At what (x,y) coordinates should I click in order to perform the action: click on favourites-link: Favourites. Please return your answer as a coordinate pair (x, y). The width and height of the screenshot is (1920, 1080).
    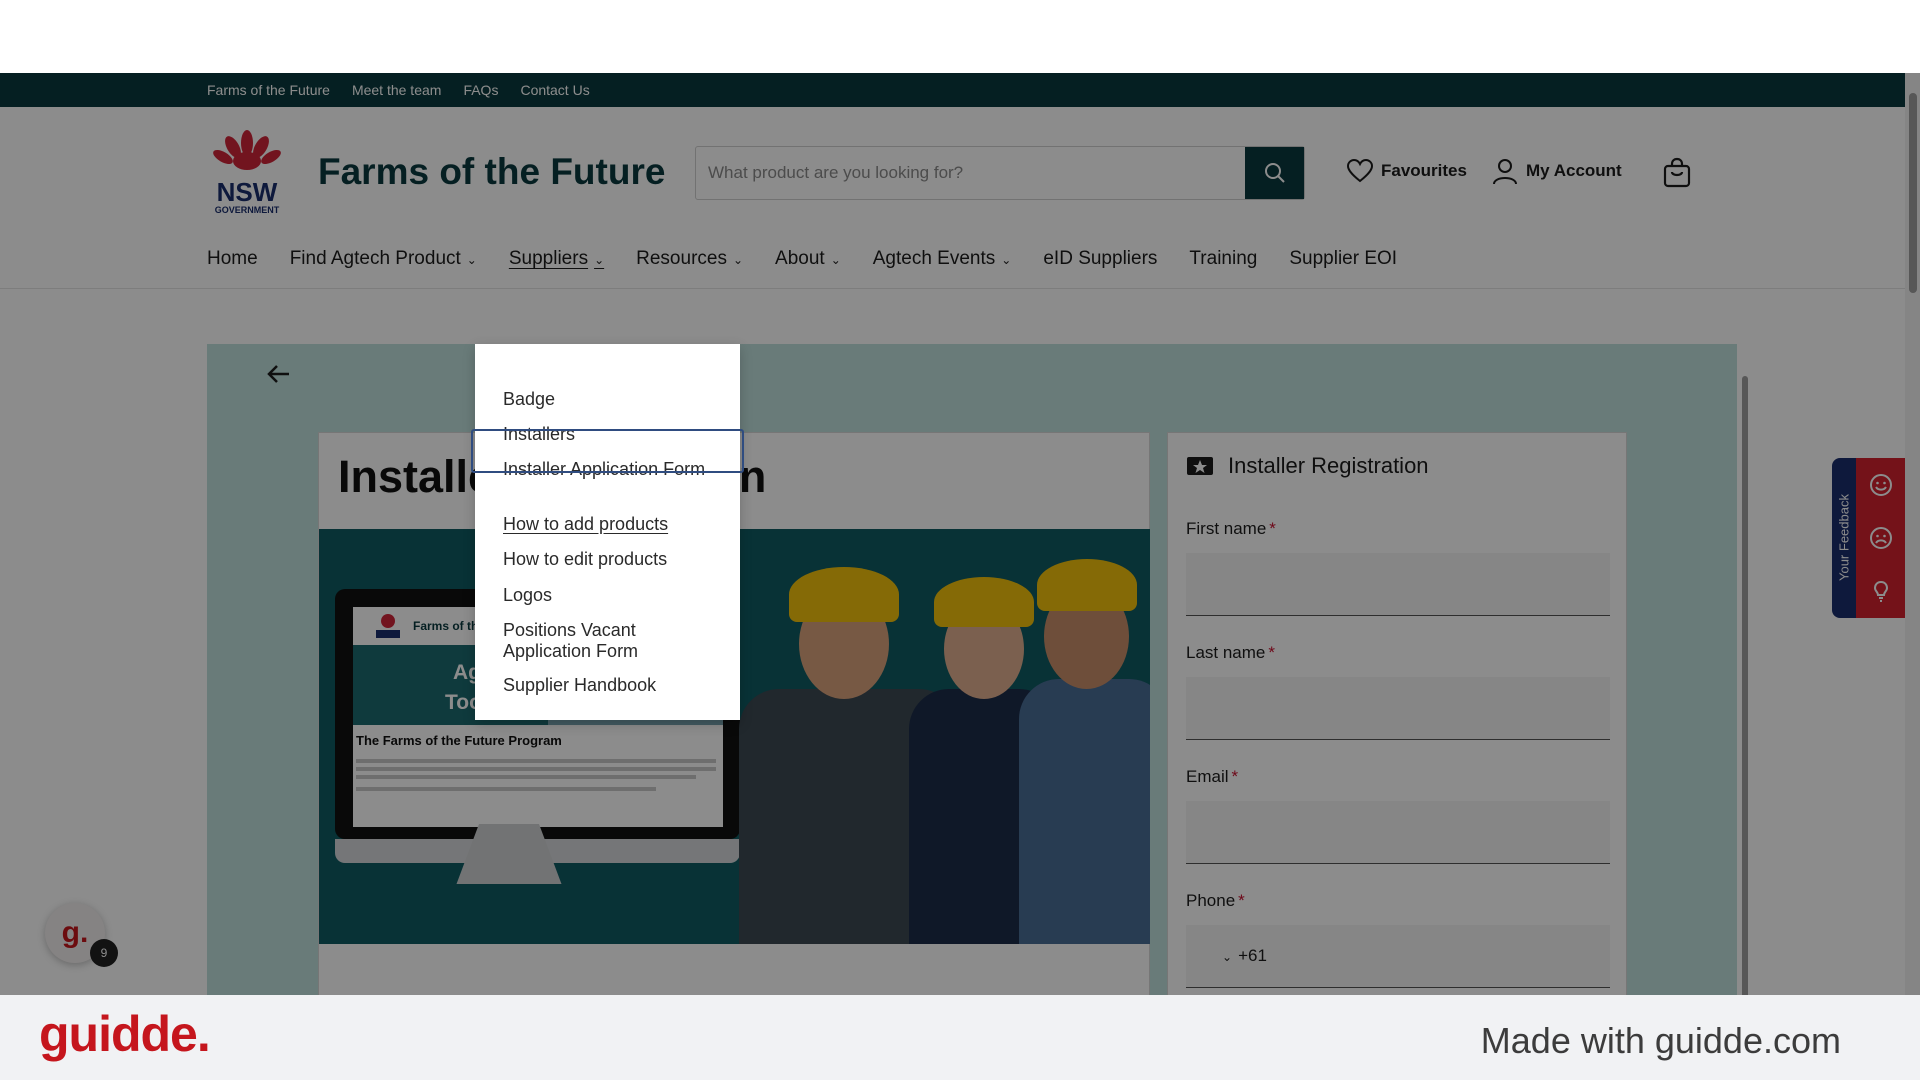
    Looking at the image, I should click on (1407, 171).